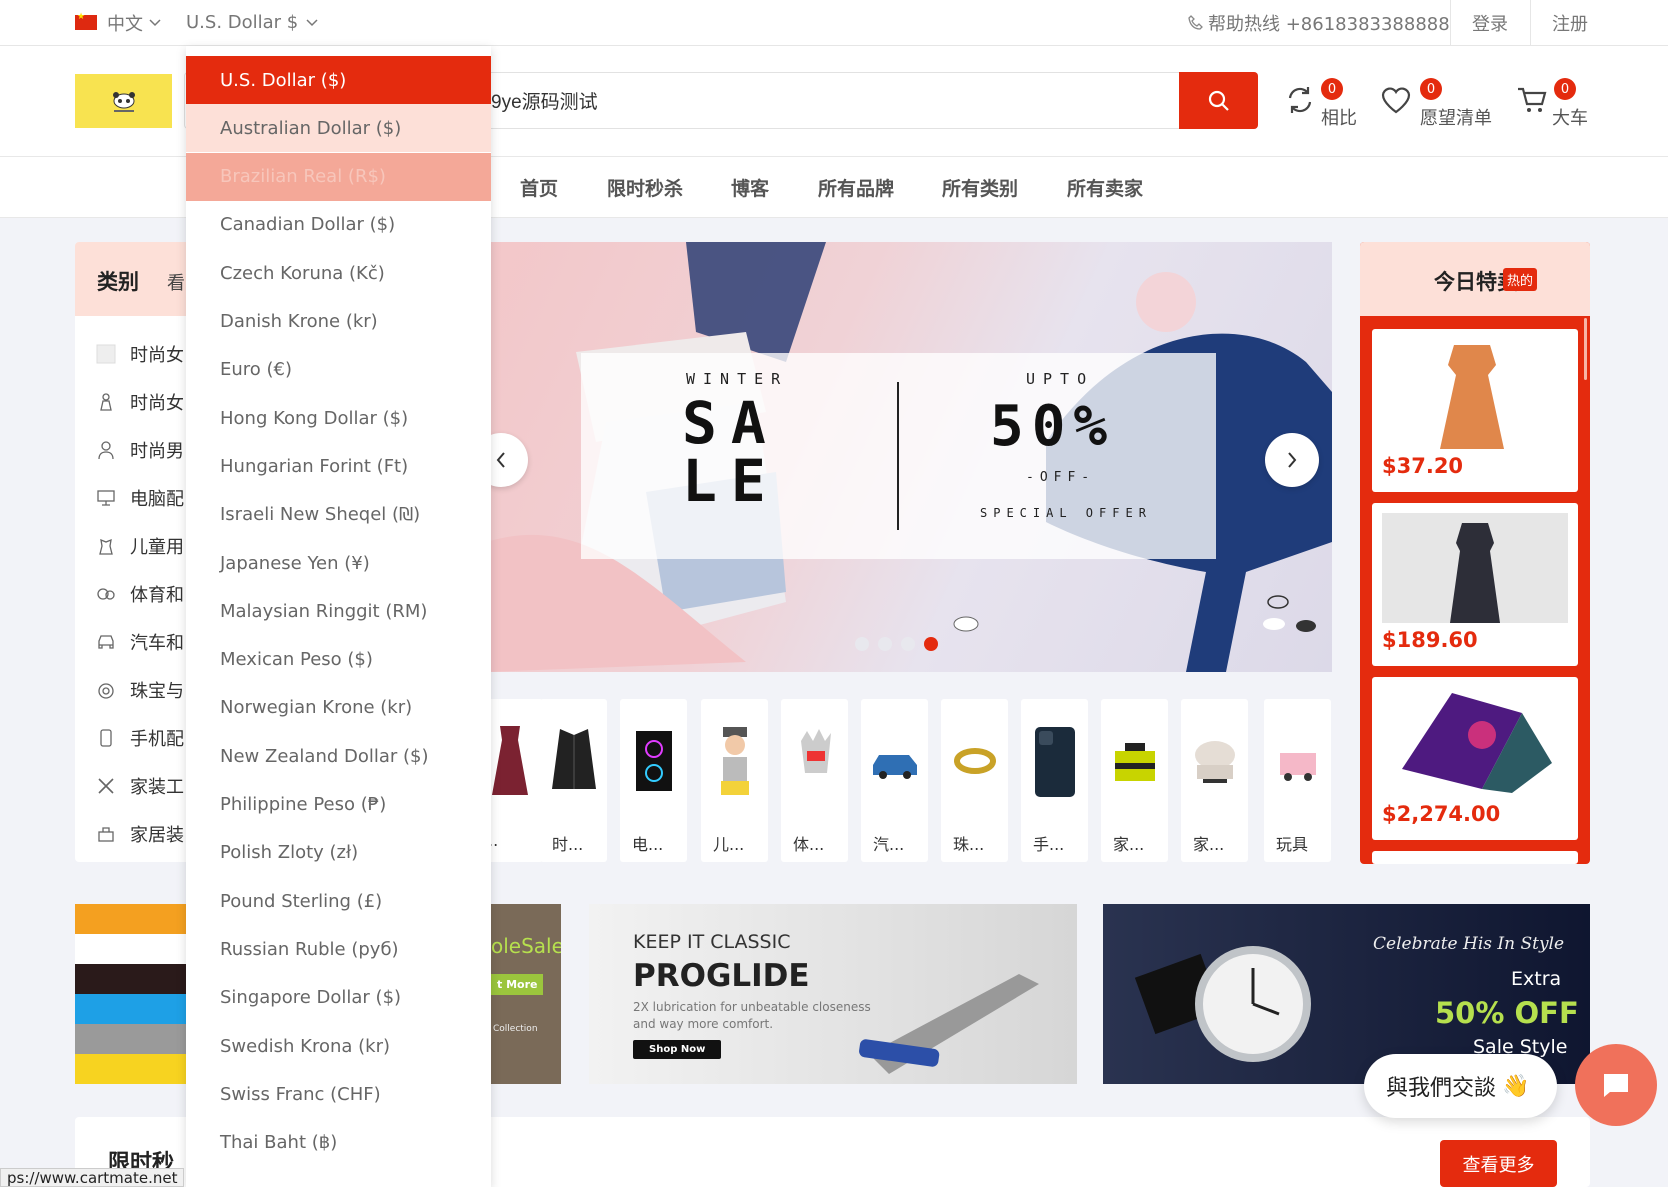 This screenshot has width=1668, height=1187. Describe the element at coordinates (645, 187) in the screenshot. I see `nav-flash-sale: 限时秒杀` at that location.